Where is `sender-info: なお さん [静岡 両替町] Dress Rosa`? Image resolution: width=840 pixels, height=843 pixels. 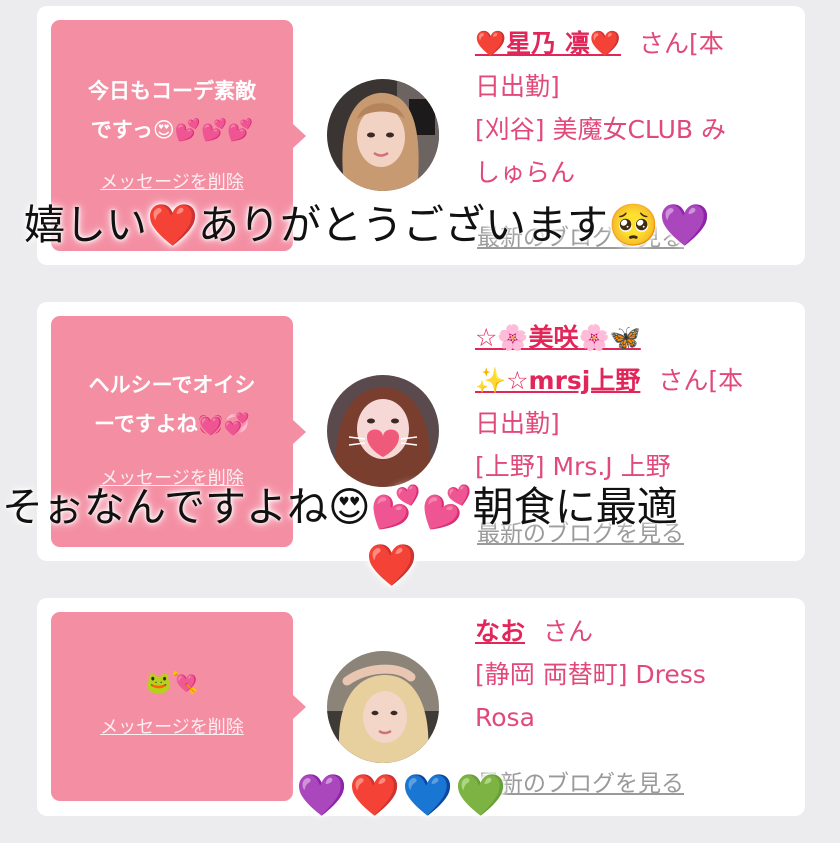 sender-info: なお さん [静岡 両替町] Dress Rosa is located at coordinates (590, 674).